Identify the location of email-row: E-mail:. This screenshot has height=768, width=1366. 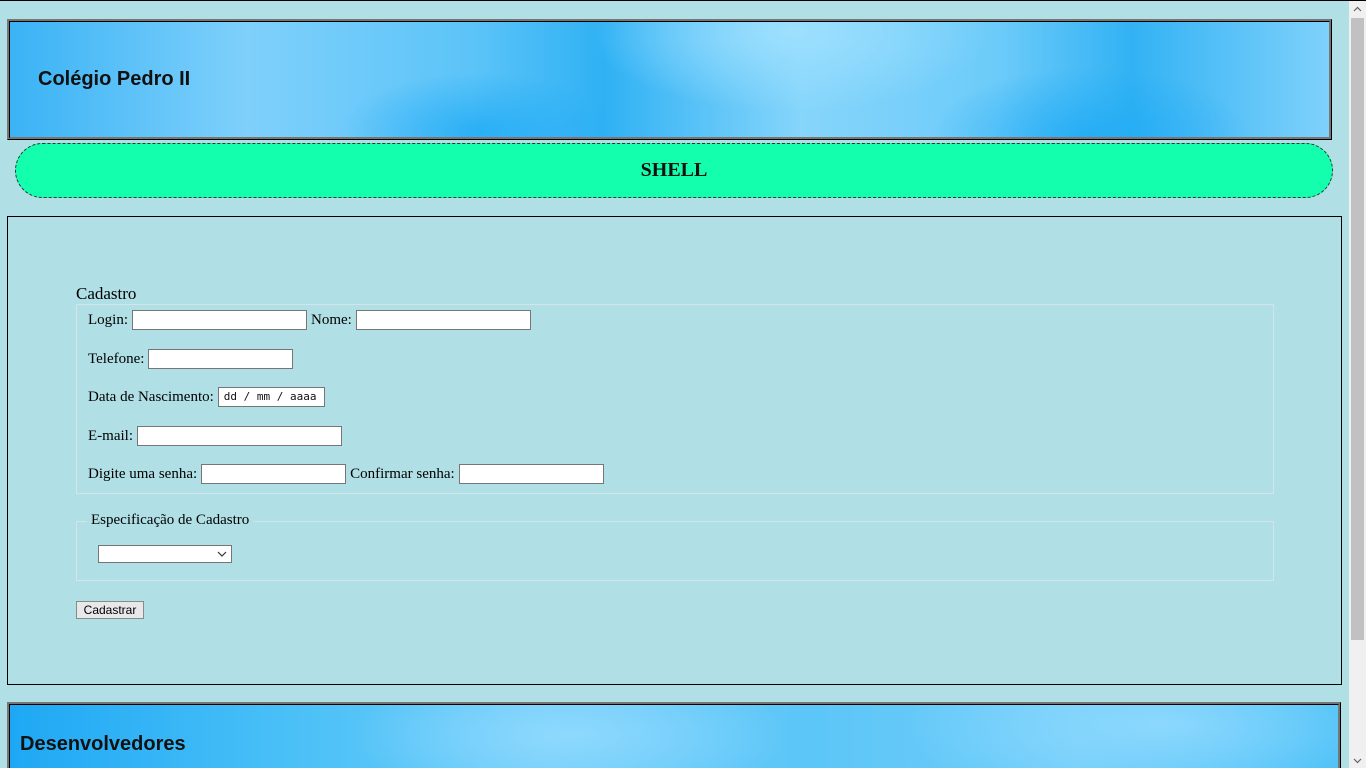
(215, 436).